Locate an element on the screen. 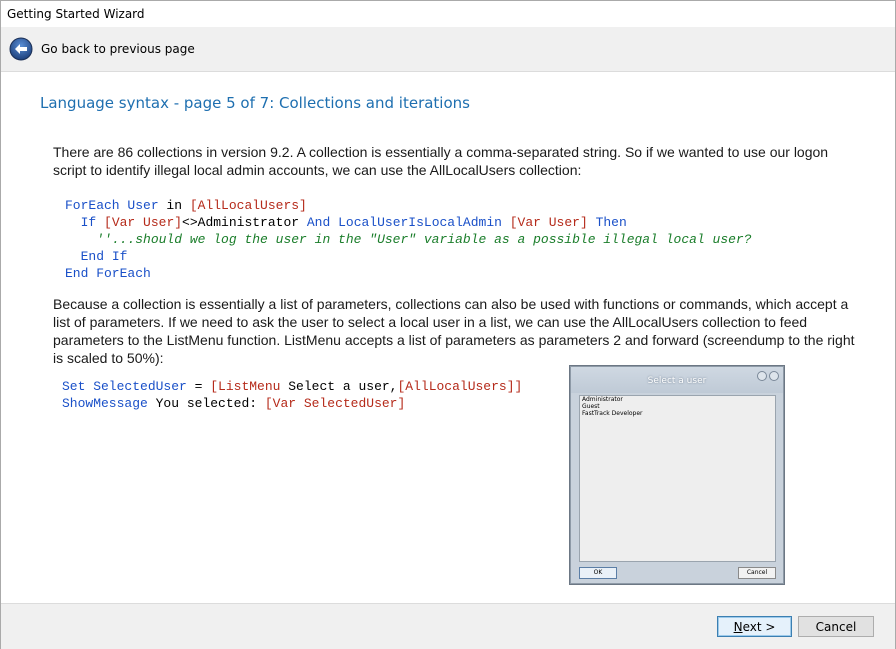 This screenshot has height=649, width=896. dialog-cancel-button: Cancel is located at coordinates (757, 573).